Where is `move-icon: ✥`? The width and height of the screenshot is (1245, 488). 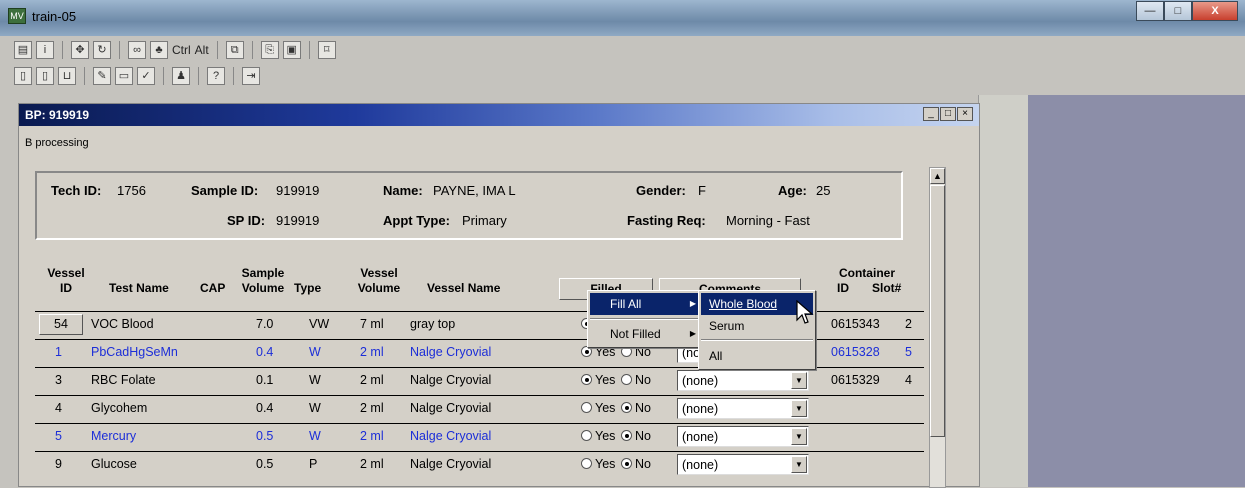 move-icon: ✥ is located at coordinates (80, 50).